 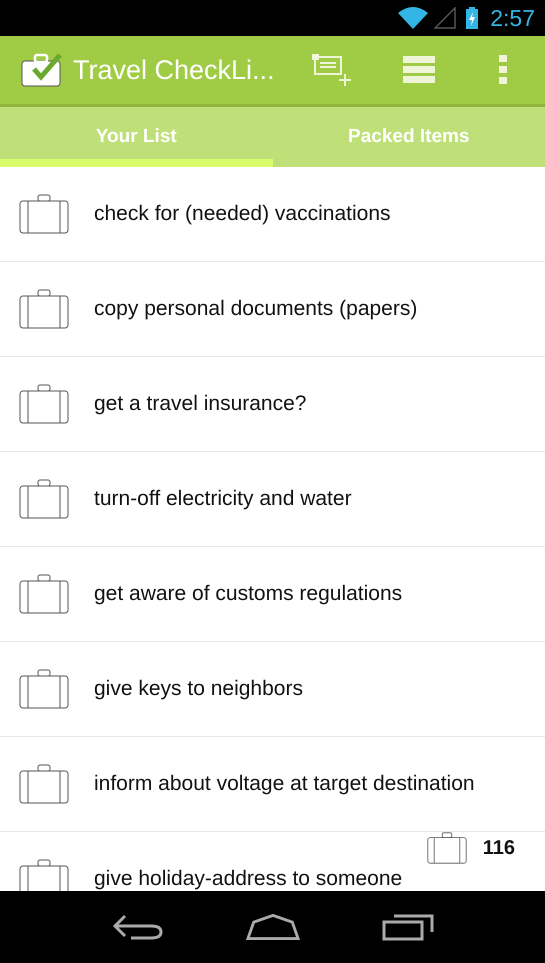 What do you see at coordinates (413, 18) in the screenshot?
I see `wifi-icon` at bounding box center [413, 18].